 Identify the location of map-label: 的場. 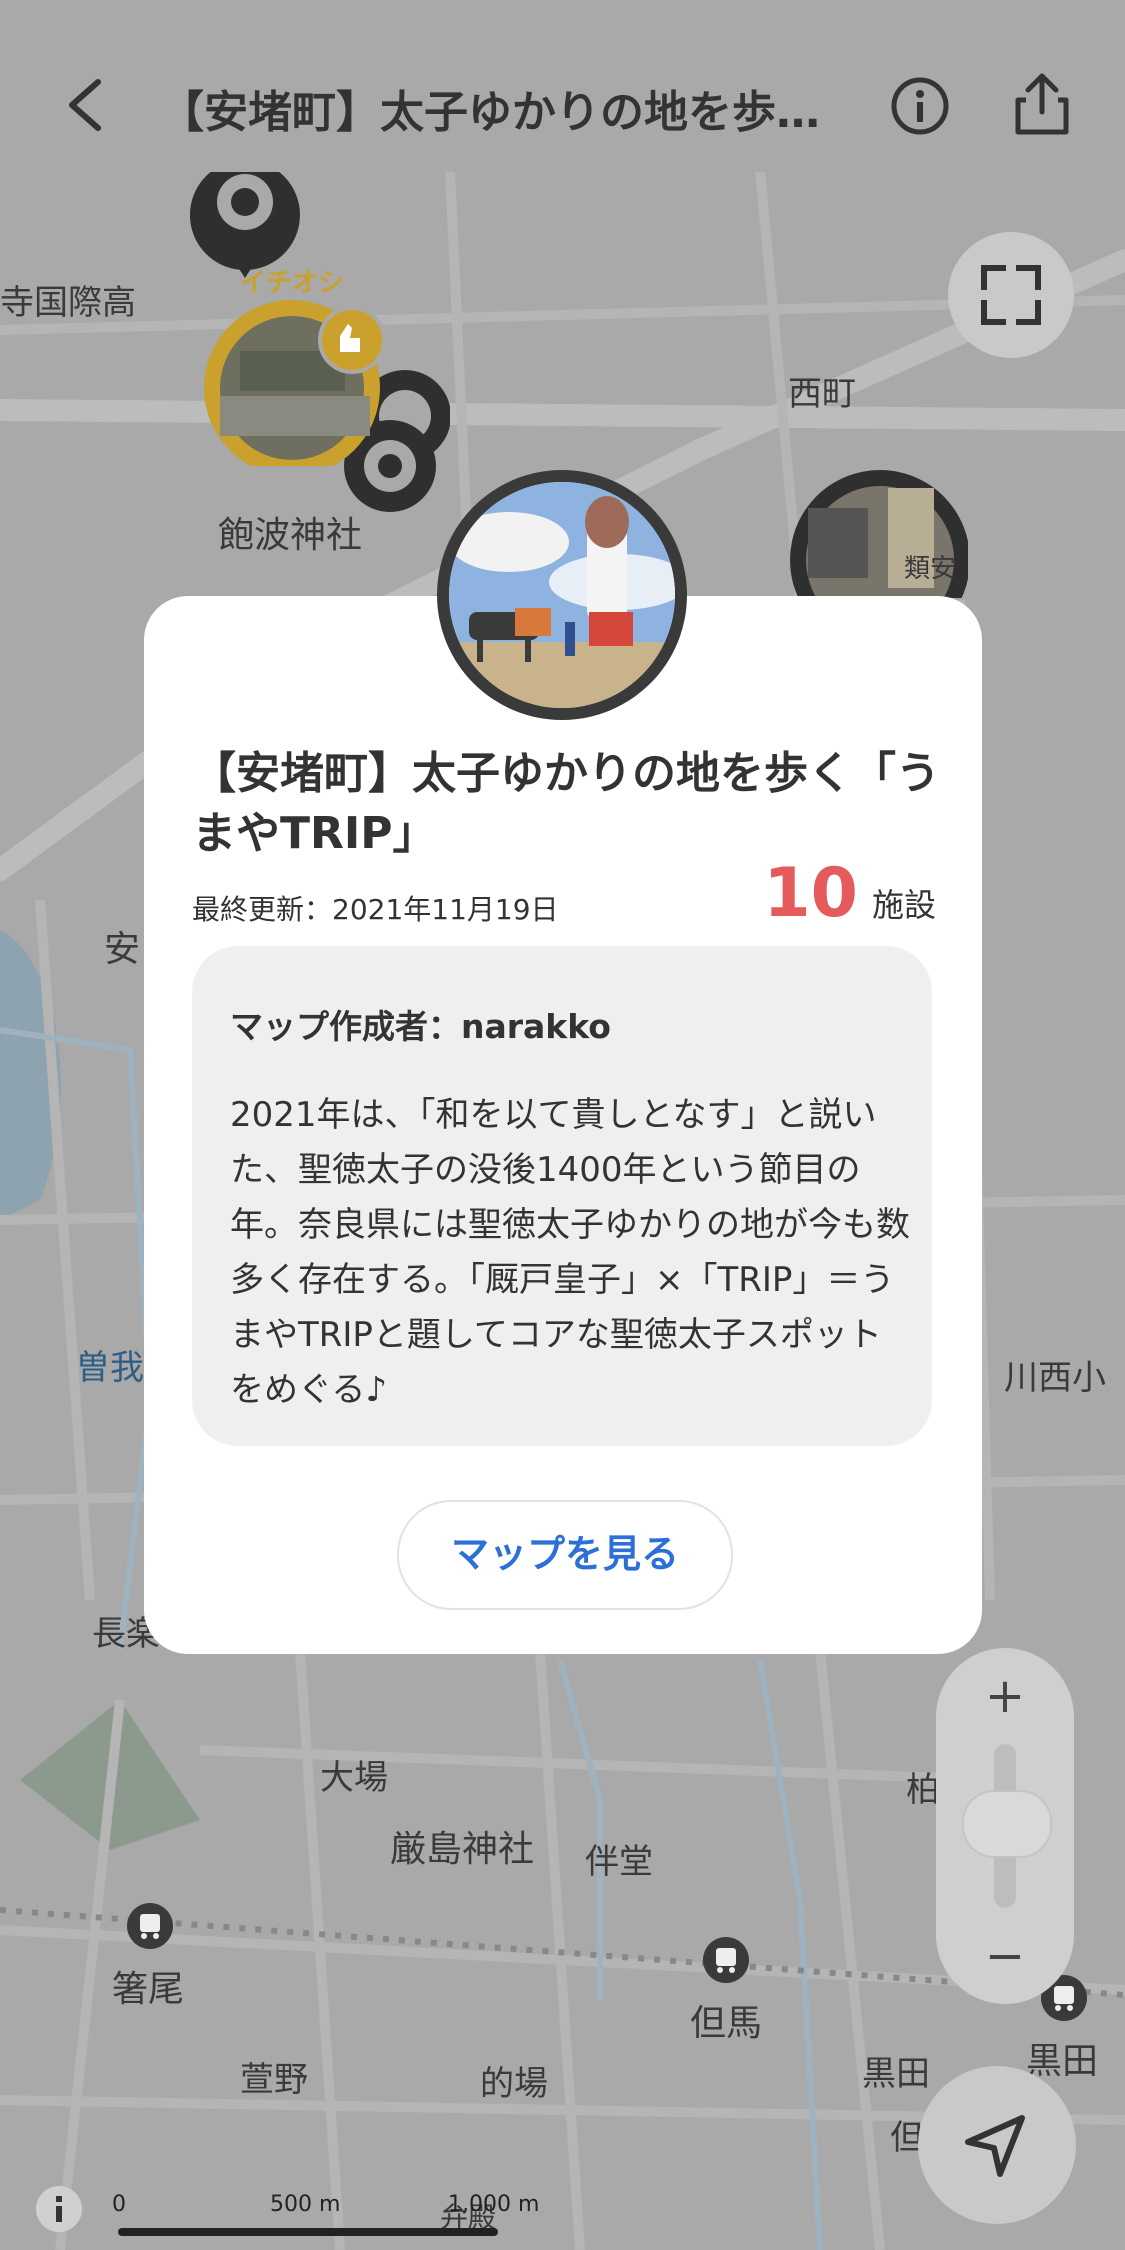
(514, 2084).